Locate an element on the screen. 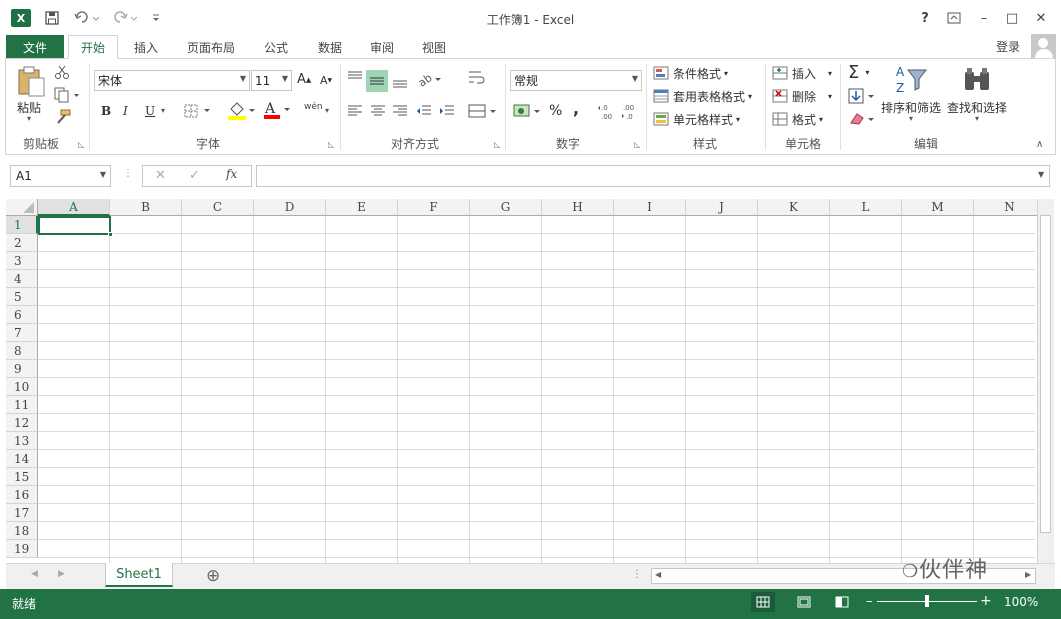  delete-cells-button: 删除 ▾ is located at coordinates (802, 96).